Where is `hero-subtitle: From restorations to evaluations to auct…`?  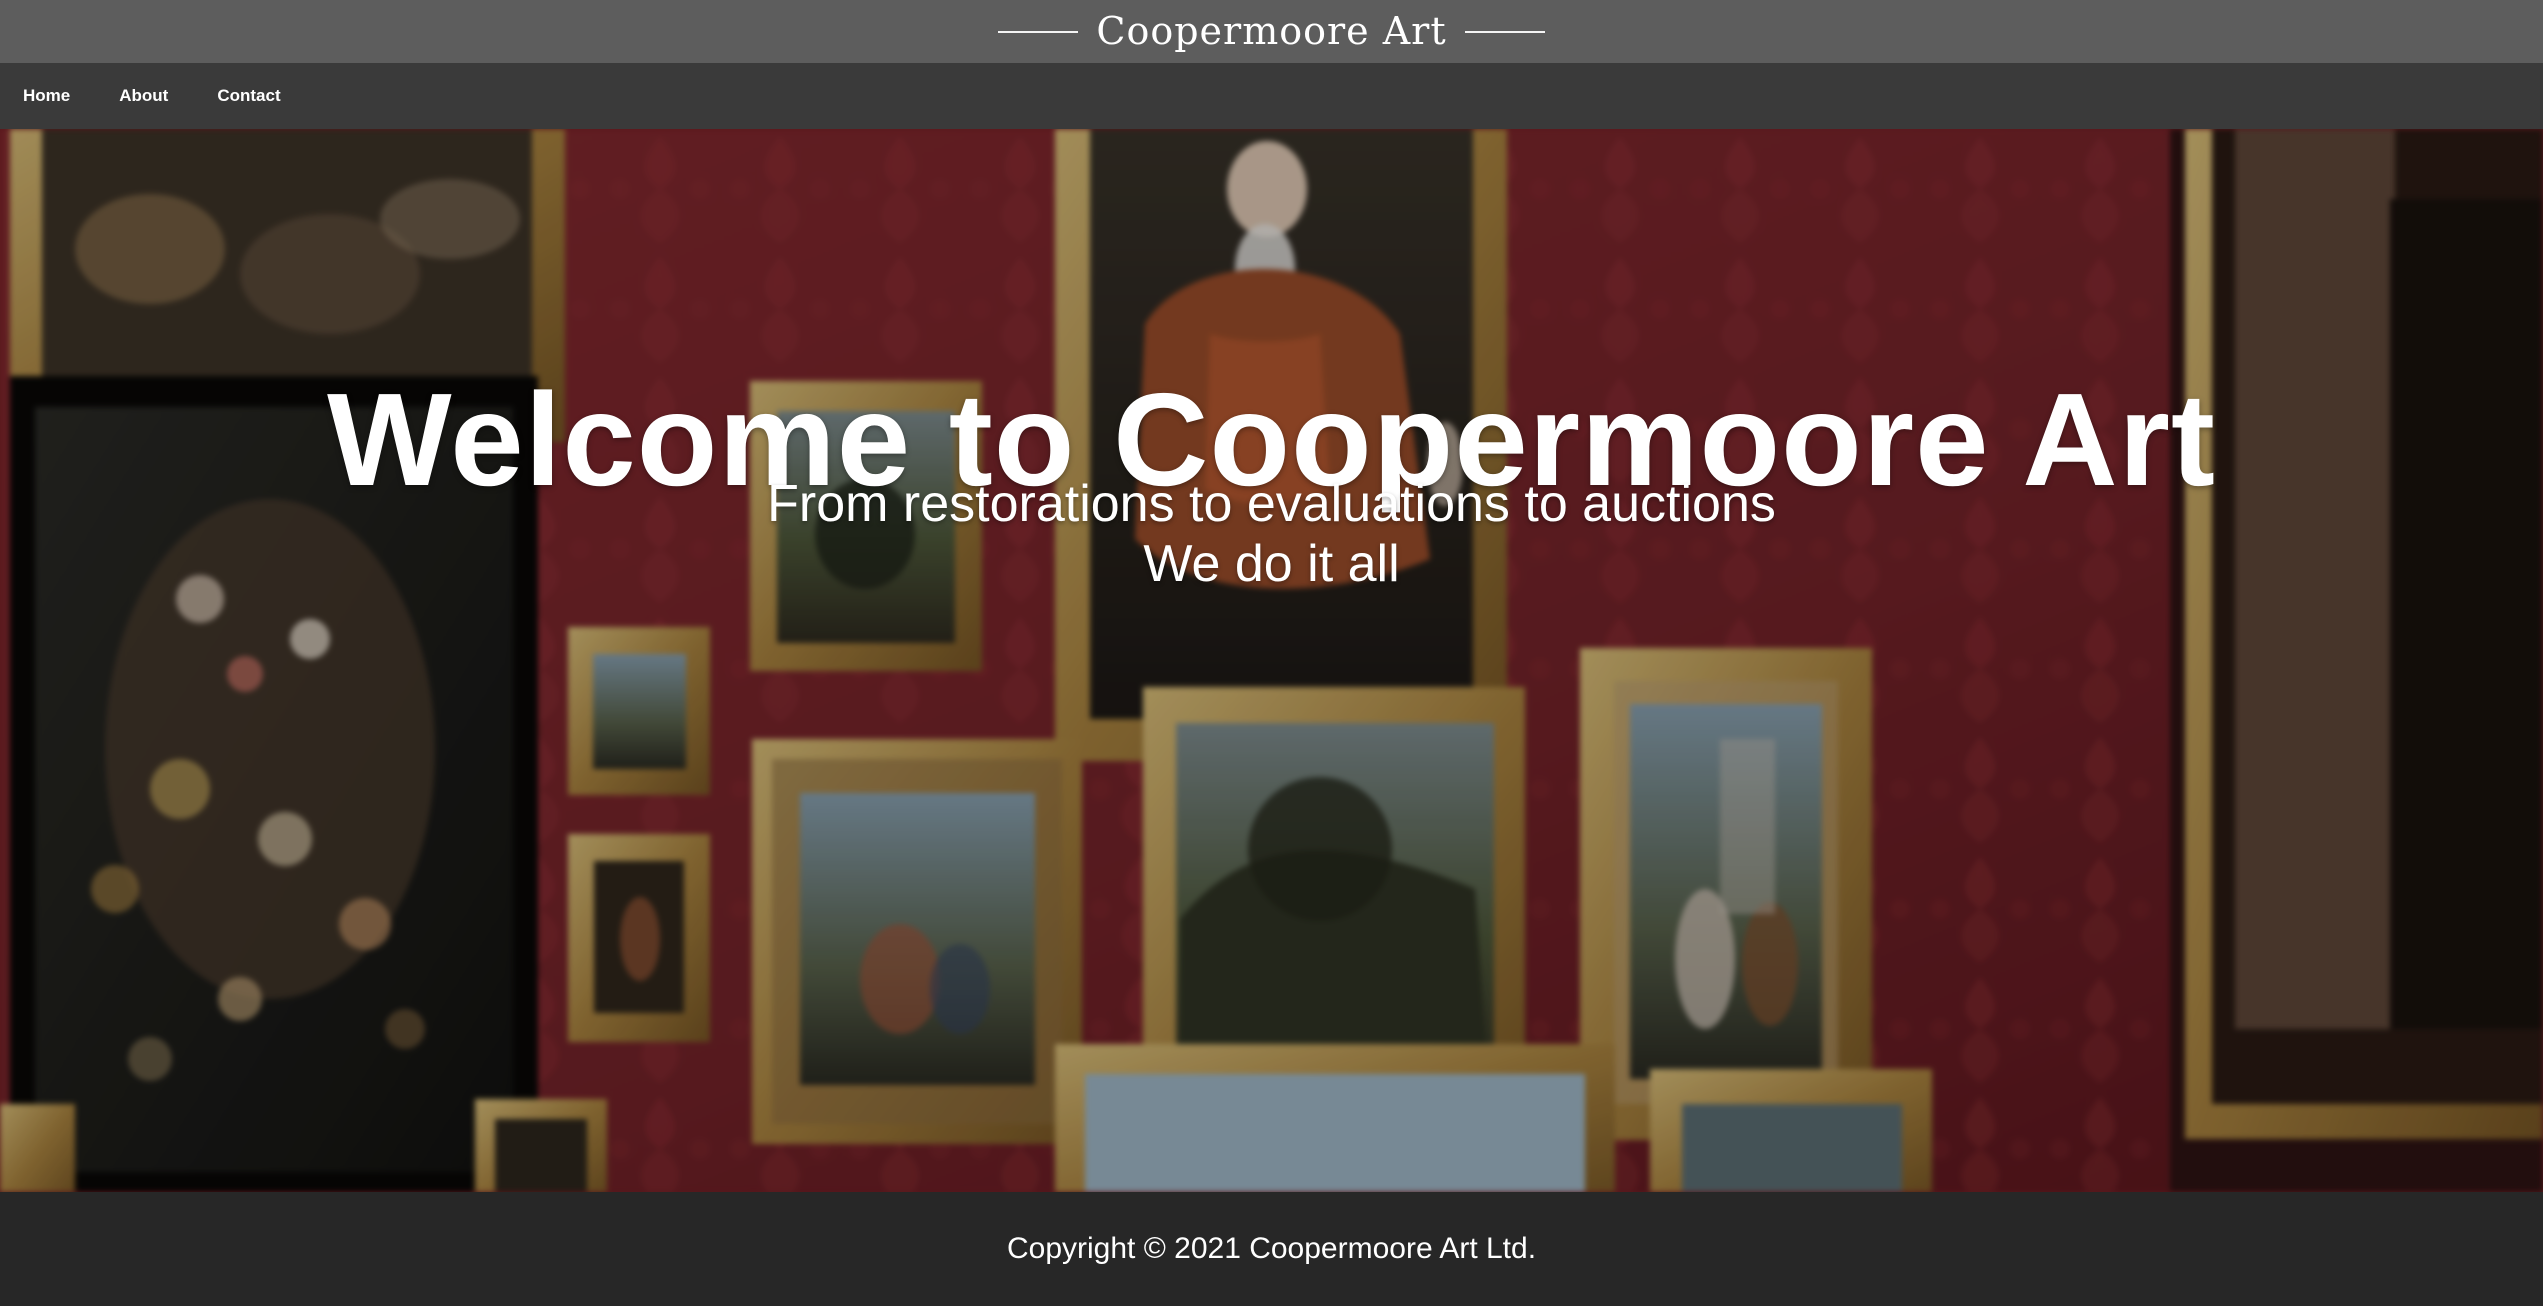 hero-subtitle: From restorations to evaluations to auct… is located at coordinates (1271, 534).